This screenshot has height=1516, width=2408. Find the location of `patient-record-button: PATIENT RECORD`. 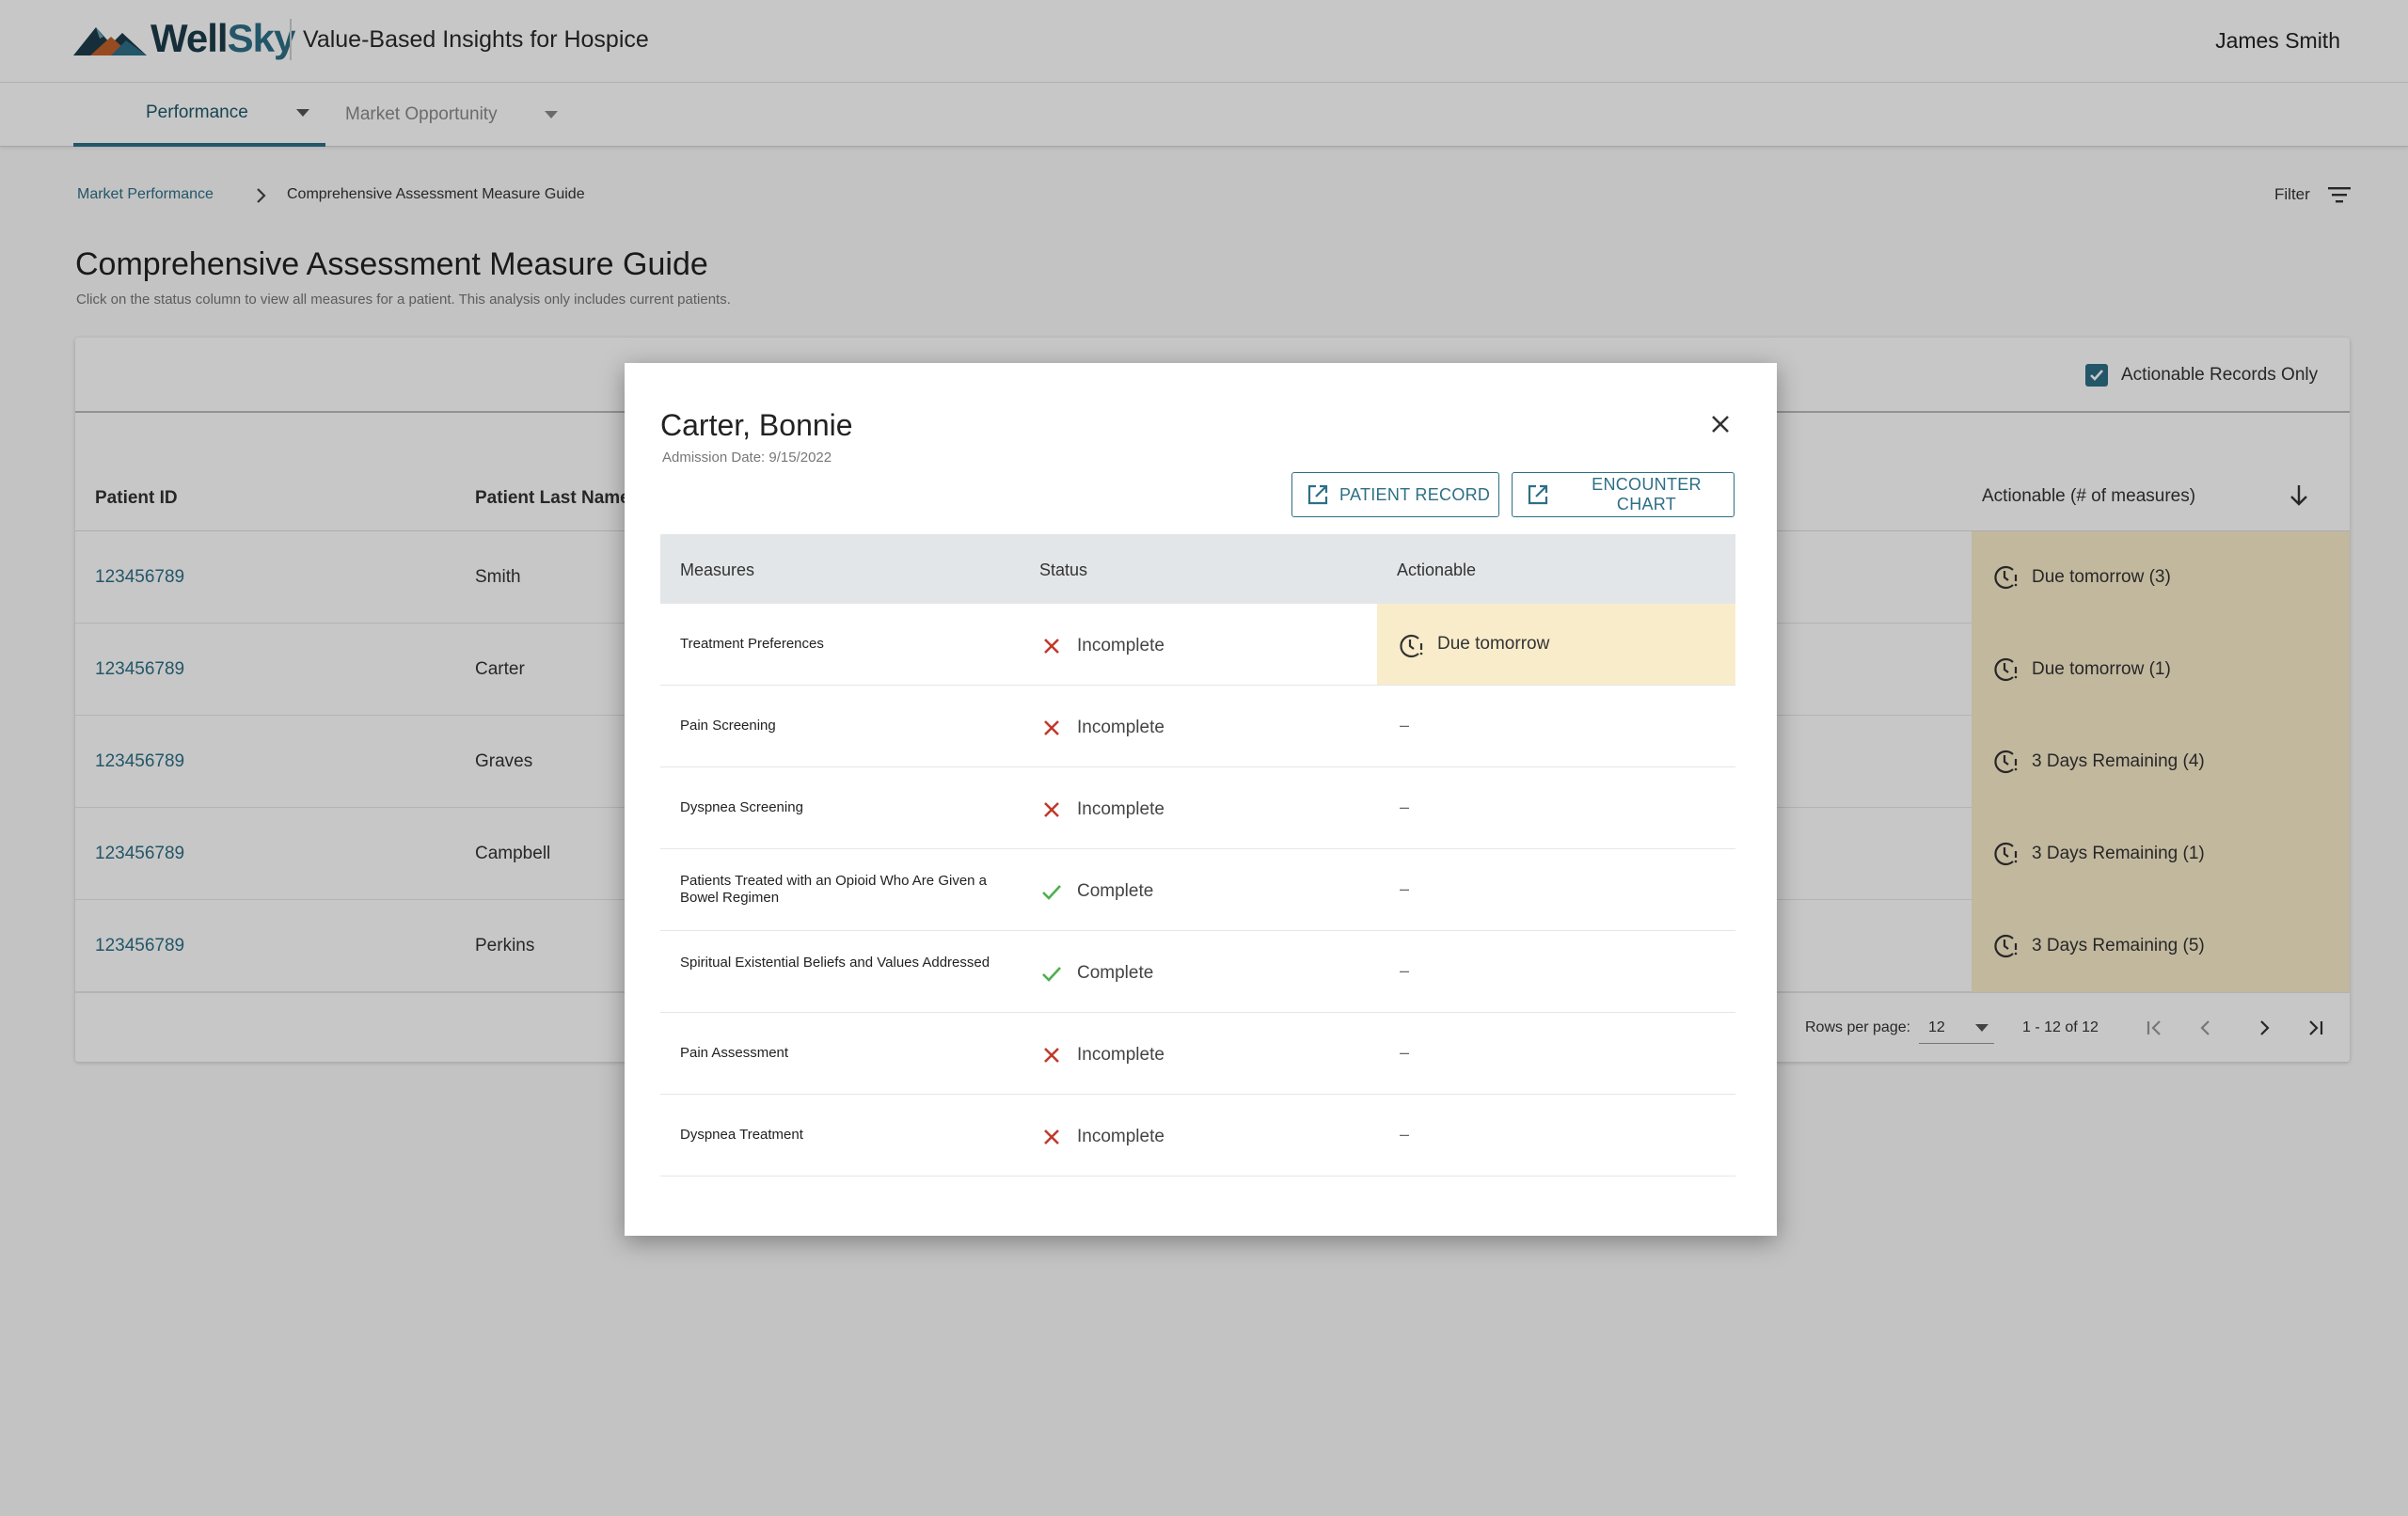

patient-record-button: PATIENT RECORD is located at coordinates (1395, 494).